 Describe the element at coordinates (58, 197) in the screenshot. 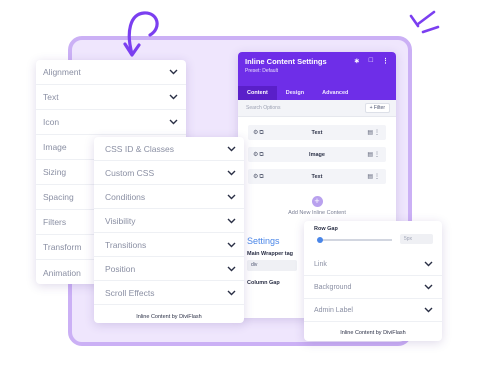

I see `option-label: Spacing` at that location.